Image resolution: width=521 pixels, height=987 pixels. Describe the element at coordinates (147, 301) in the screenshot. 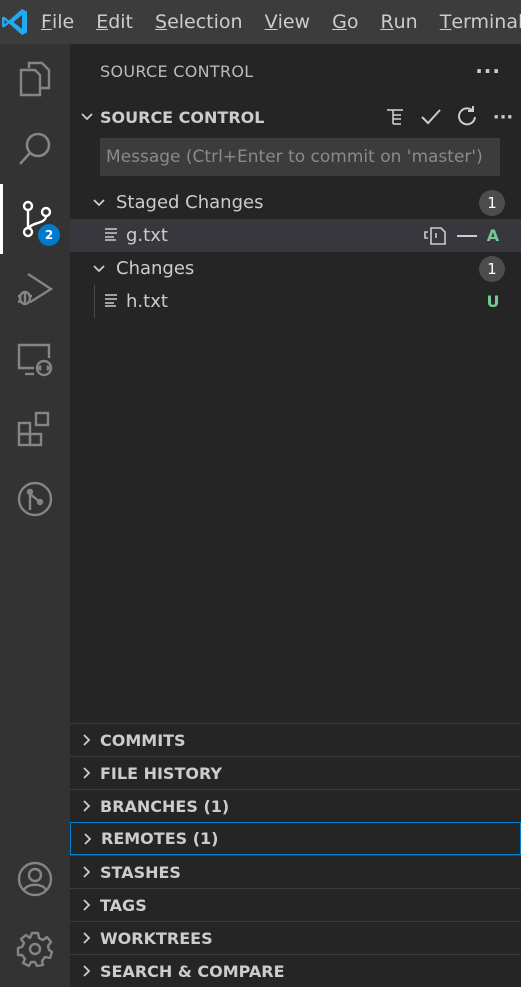

I see `file-name: h.txt` at that location.